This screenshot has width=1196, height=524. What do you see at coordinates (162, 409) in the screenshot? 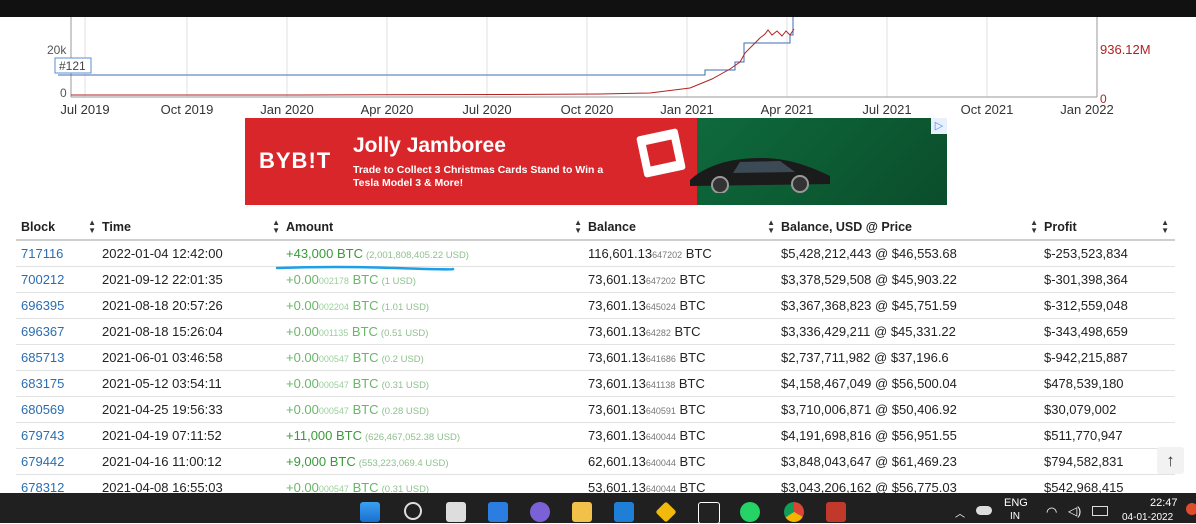
I see `cell-time: 2021-04-25 19:56:33` at bounding box center [162, 409].